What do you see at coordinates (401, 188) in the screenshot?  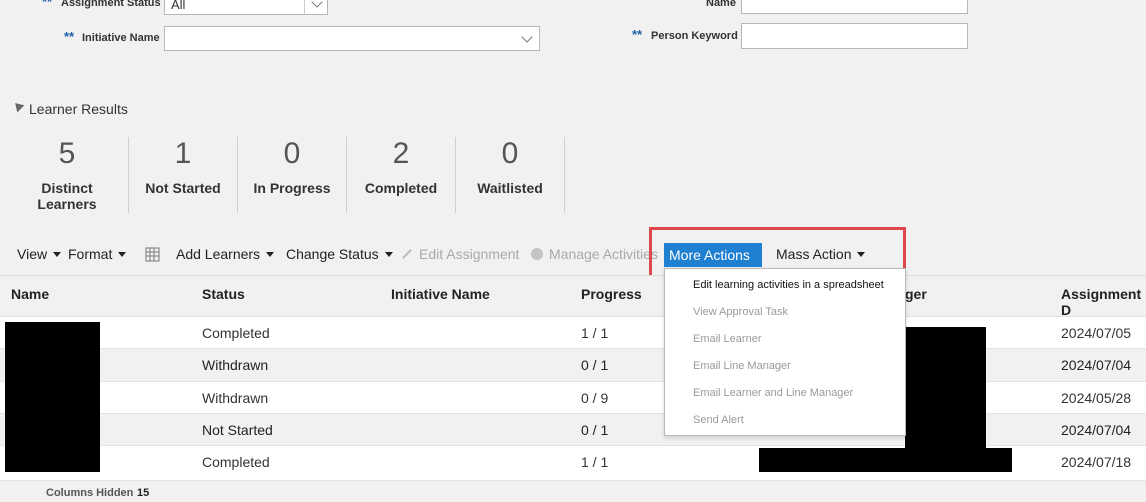 I see `stat-label: Completed` at bounding box center [401, 188].